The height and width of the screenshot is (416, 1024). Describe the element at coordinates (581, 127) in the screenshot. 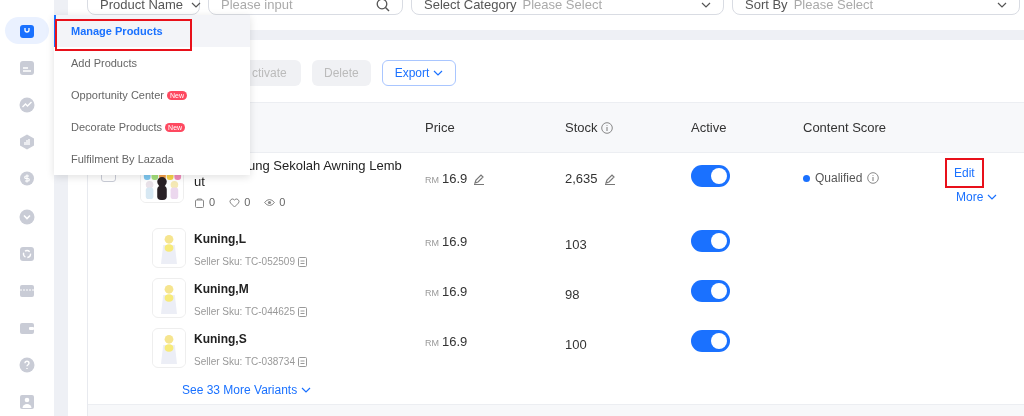

I see `column-header: Stock` at that location.